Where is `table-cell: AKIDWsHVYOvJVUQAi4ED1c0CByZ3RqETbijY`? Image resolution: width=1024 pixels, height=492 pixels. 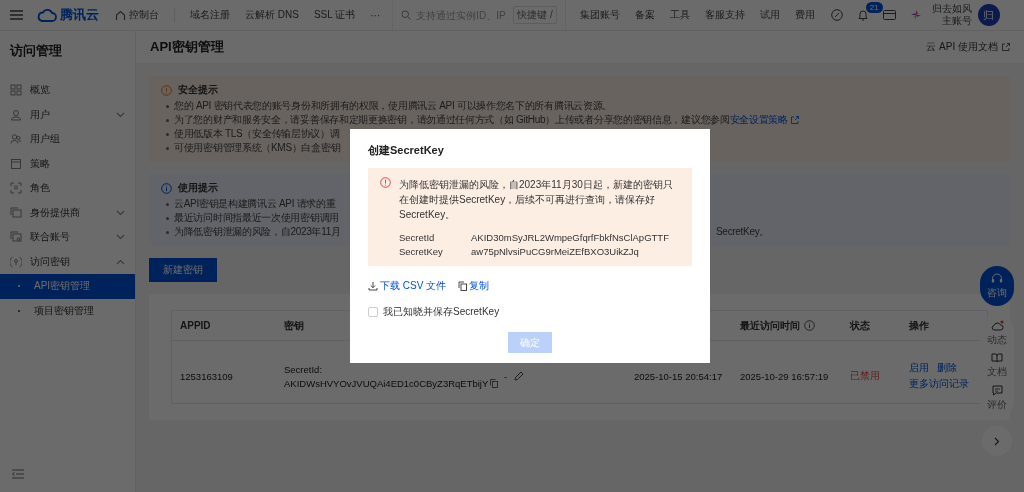 table-cell: AKIDWsHVYOvJVUQAi4ED1c0CByZ3RqETbijY is located at coordinates (386, 383).